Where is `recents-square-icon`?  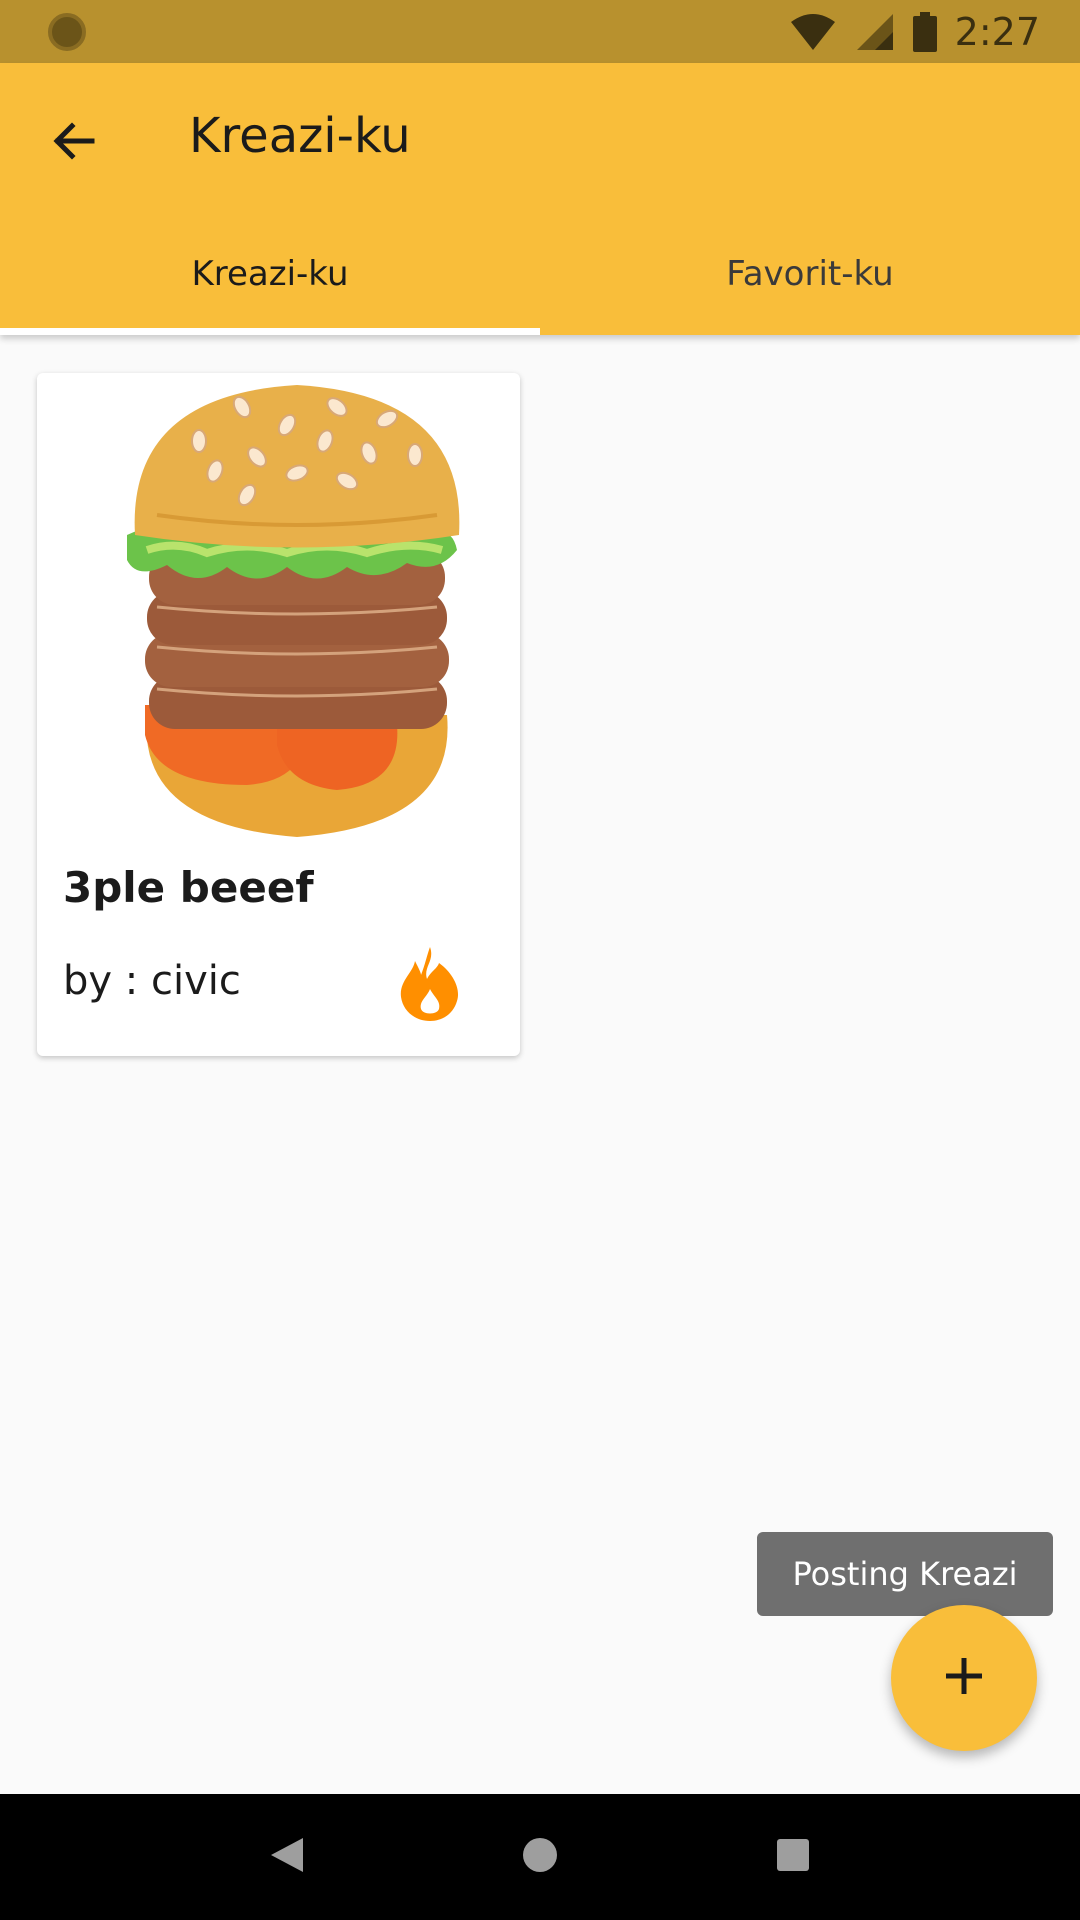
recents-square-icon is located at coordinates (793, 1857).